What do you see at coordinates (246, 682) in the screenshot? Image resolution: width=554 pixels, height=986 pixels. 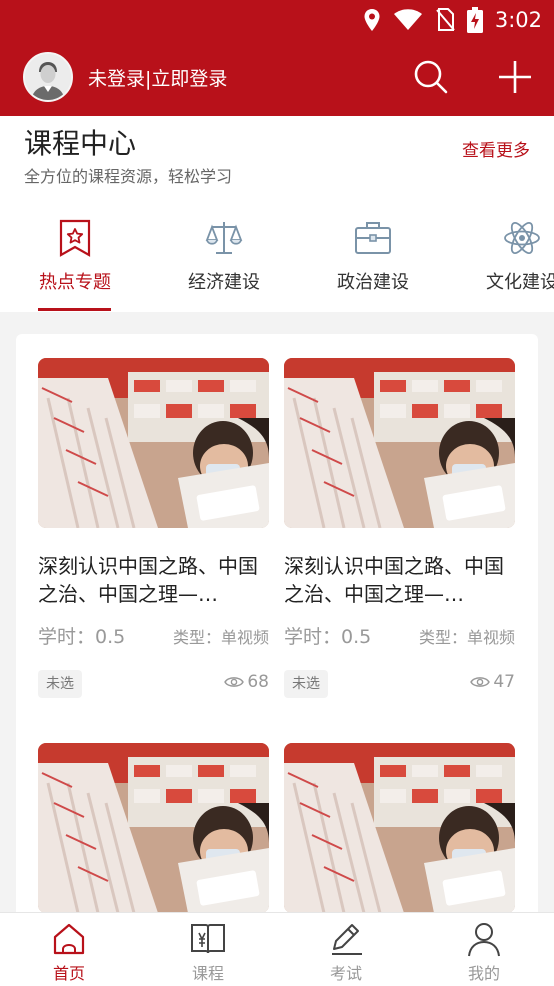 I see `view-count: 68` at bounding box center [246, 682].